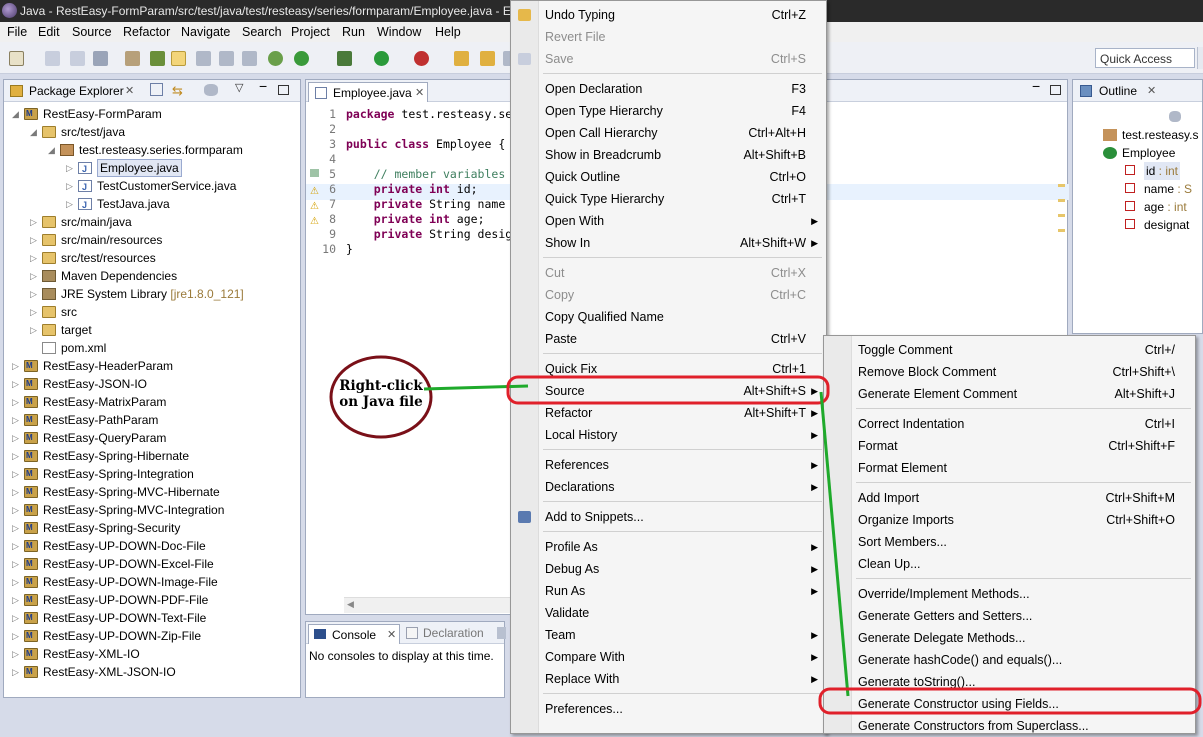  Describe the element at coordinates (668, 390) in the screenshot. I see `source-highlight` at that location.